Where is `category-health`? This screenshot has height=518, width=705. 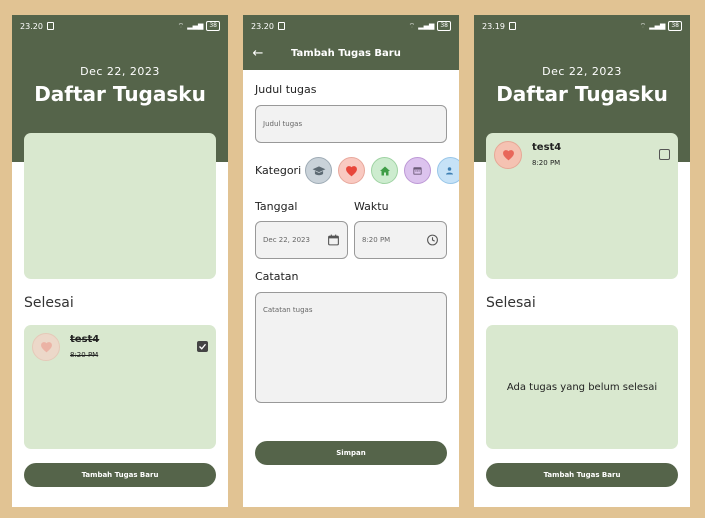
category-health is located at coordinates (351, 170).